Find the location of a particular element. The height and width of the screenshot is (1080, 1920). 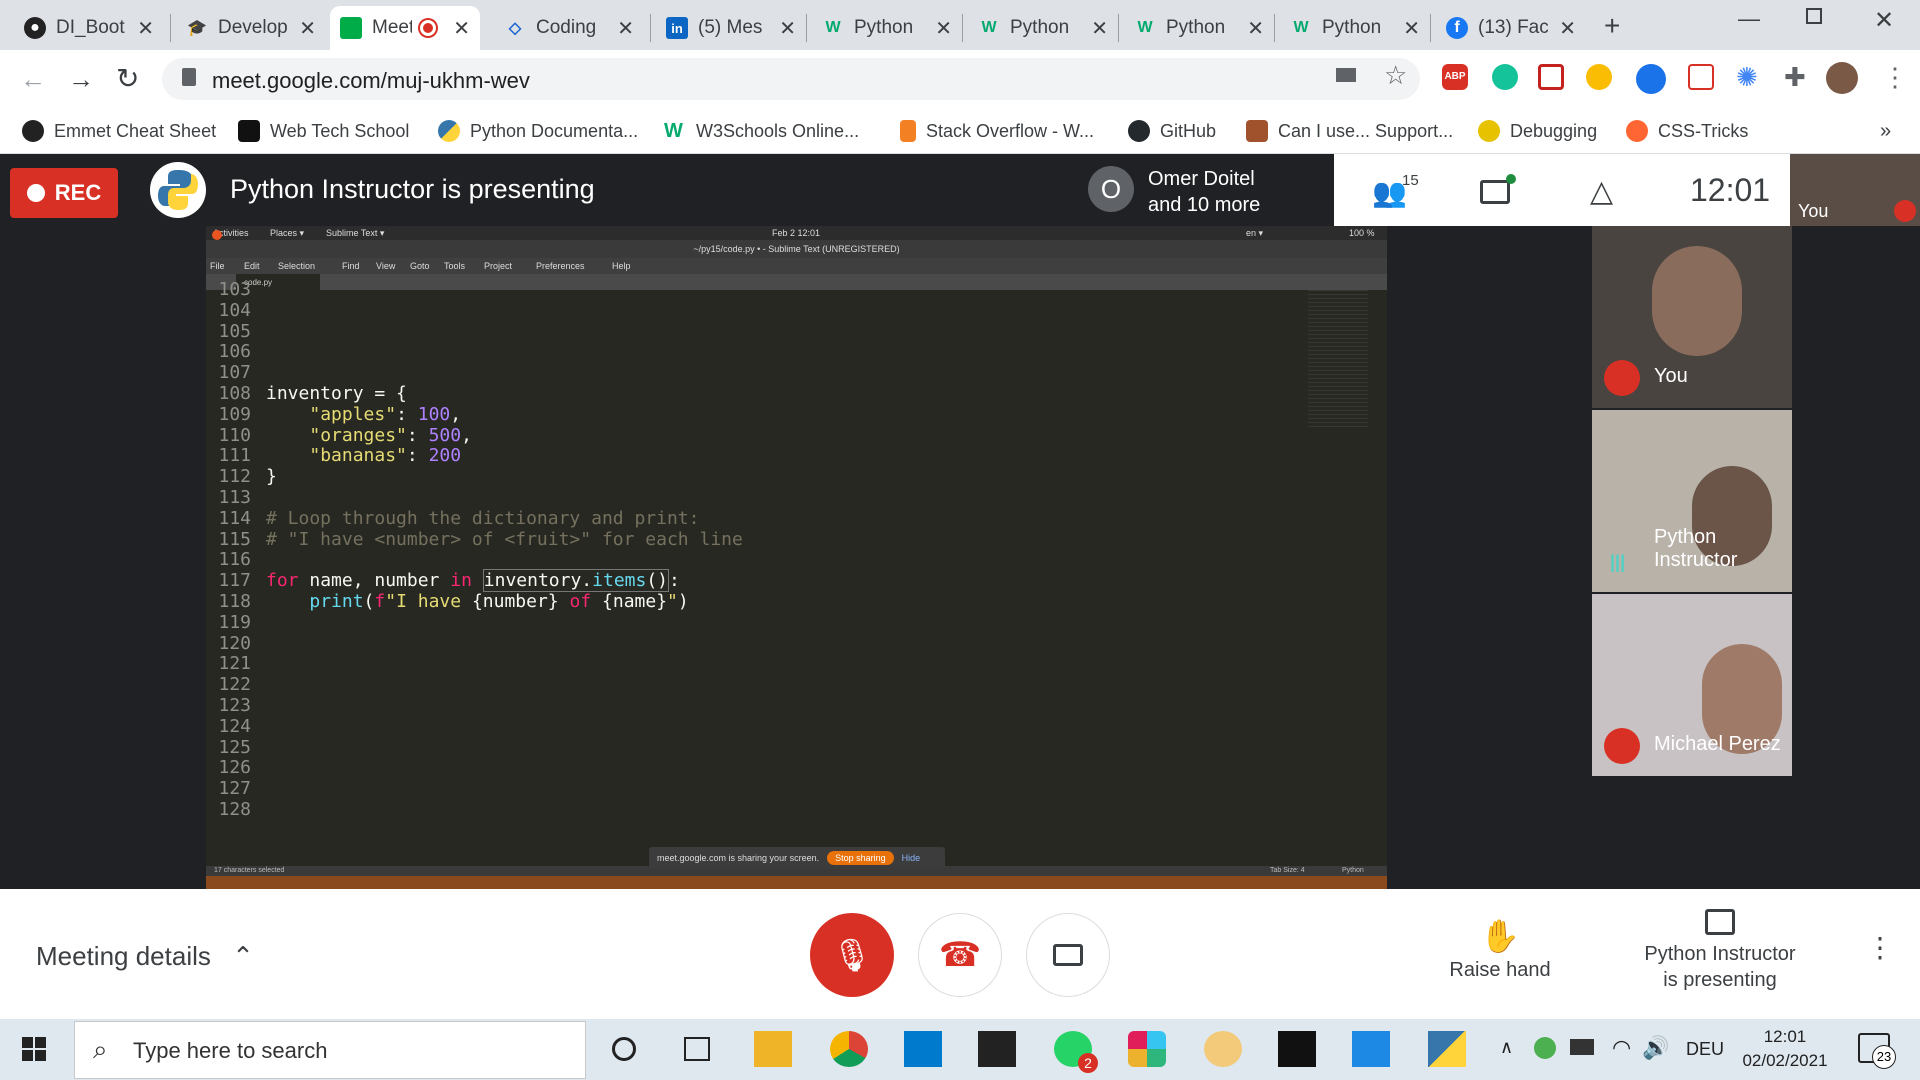

bookmarks-overflow-icon: » is located at coordinates (1885, 131).